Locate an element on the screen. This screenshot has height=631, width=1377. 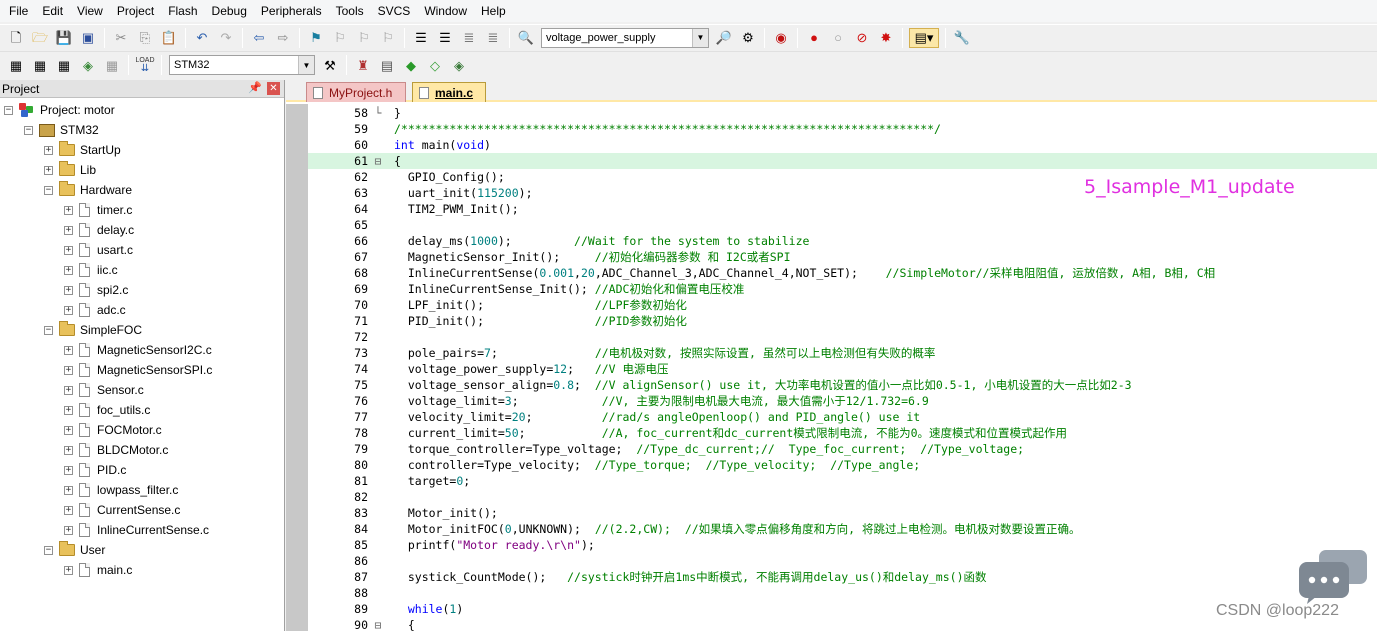
pack-installer-icon: ◈ is located at coordinates (459, 65).